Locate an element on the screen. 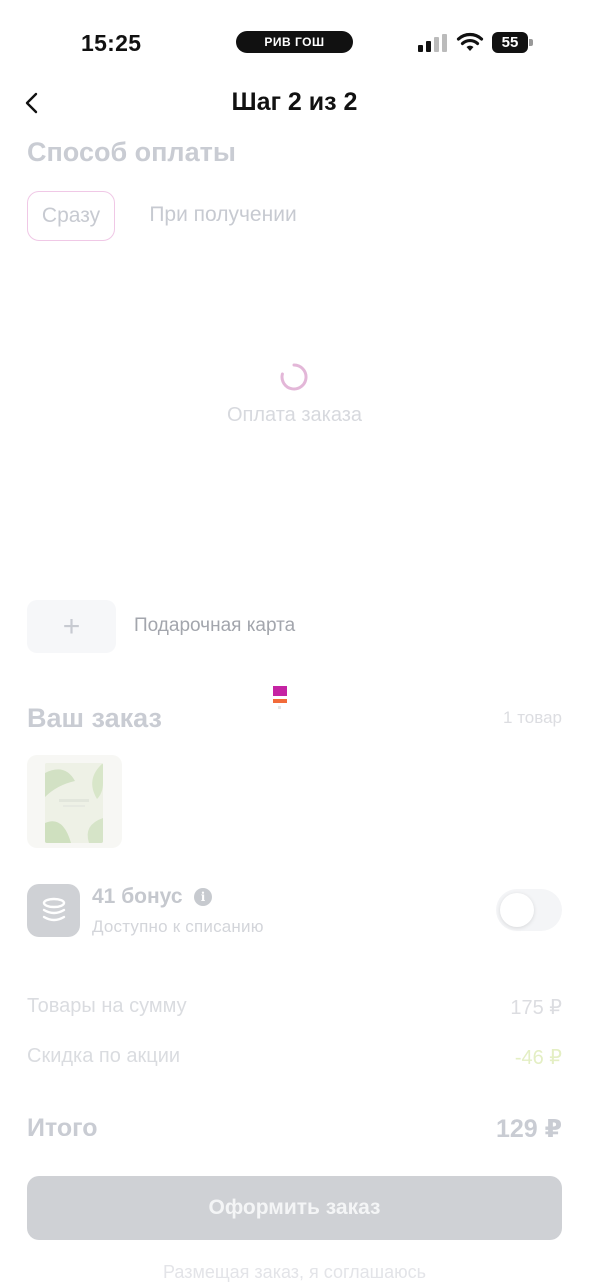 The height and width of the screenshot is (1283, 589). bonus-toggle is located at coordinates (529, 910).